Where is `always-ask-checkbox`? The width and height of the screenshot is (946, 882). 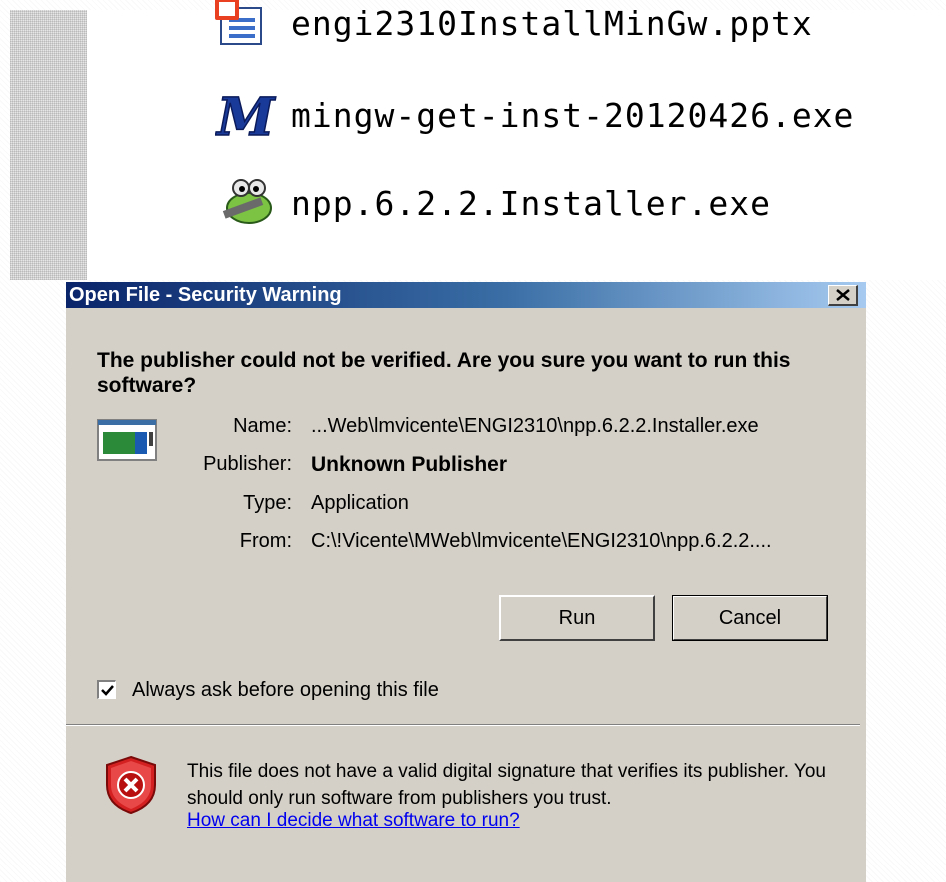
always-ask-checkbox is located at coordinates (106, 689).